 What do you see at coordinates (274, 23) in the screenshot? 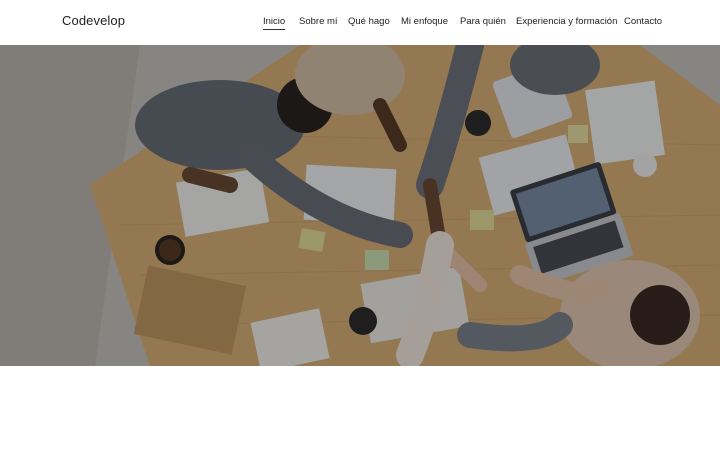
I see `nav-inicio: Inicio` at bounding box center [274, 23].